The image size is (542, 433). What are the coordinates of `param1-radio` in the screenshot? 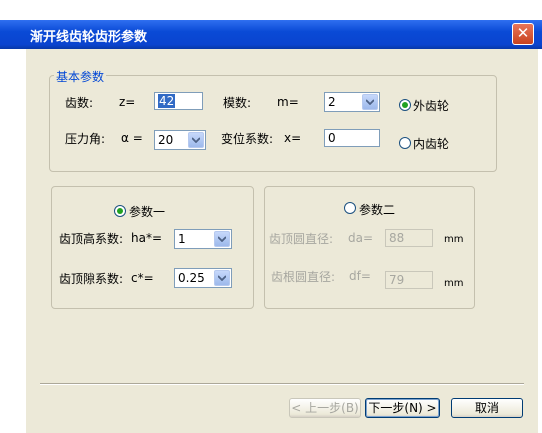 It's located at (120, 211).